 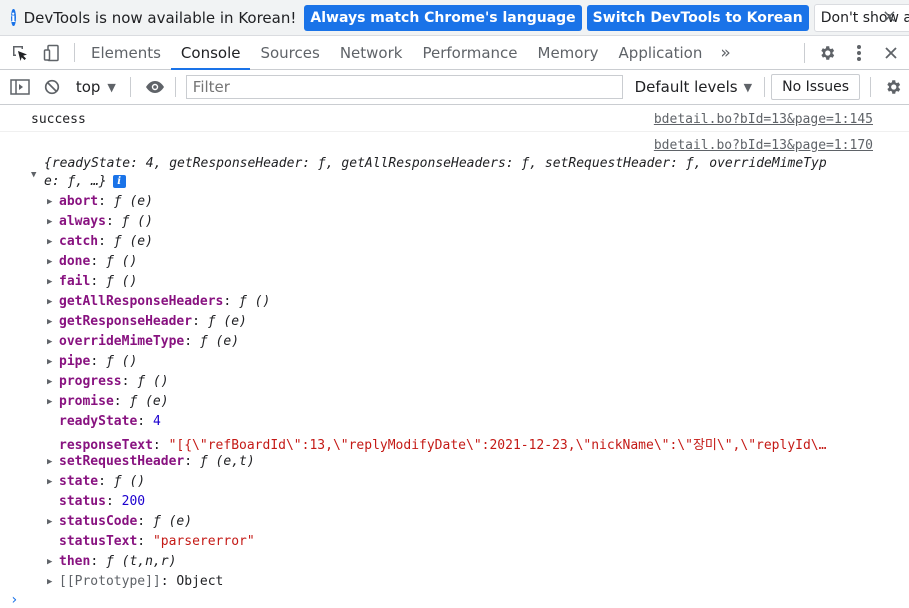 What do you see at coordinates (52, 87) in the screenshot?
I see `clear-console-icon` at bounding box center [52, 87].